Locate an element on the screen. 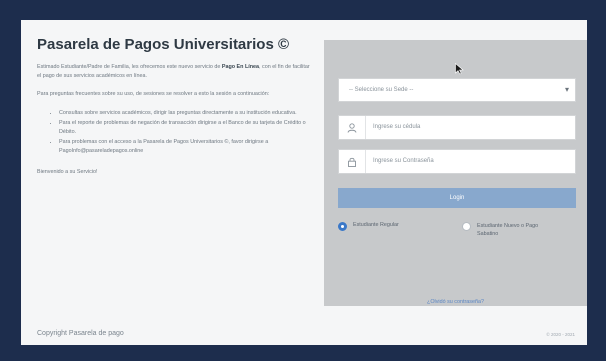 The width and height of the screenshot is (606, 361). radio-regular-student: Estudiante Regular is located at coordinates (368, 226).